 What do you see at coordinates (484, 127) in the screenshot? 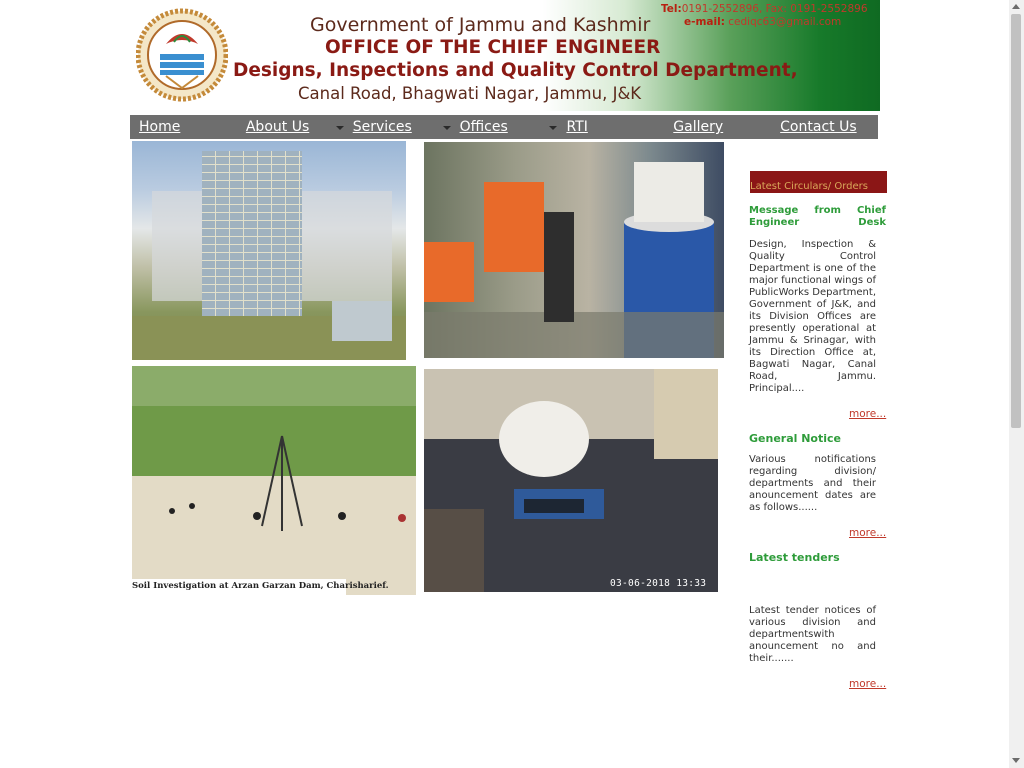
I see `nav-link-offices: Offices` at bounding box center [484, 127].